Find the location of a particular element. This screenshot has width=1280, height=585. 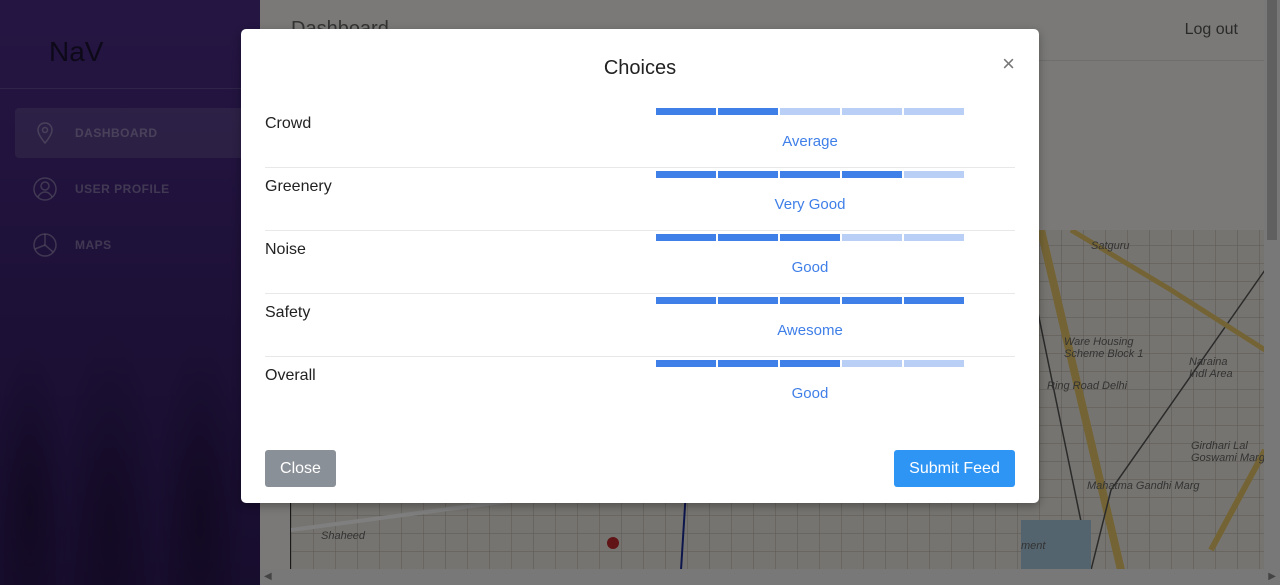

rating-row-noise: Noise Good is located at coordinates (640, 262).